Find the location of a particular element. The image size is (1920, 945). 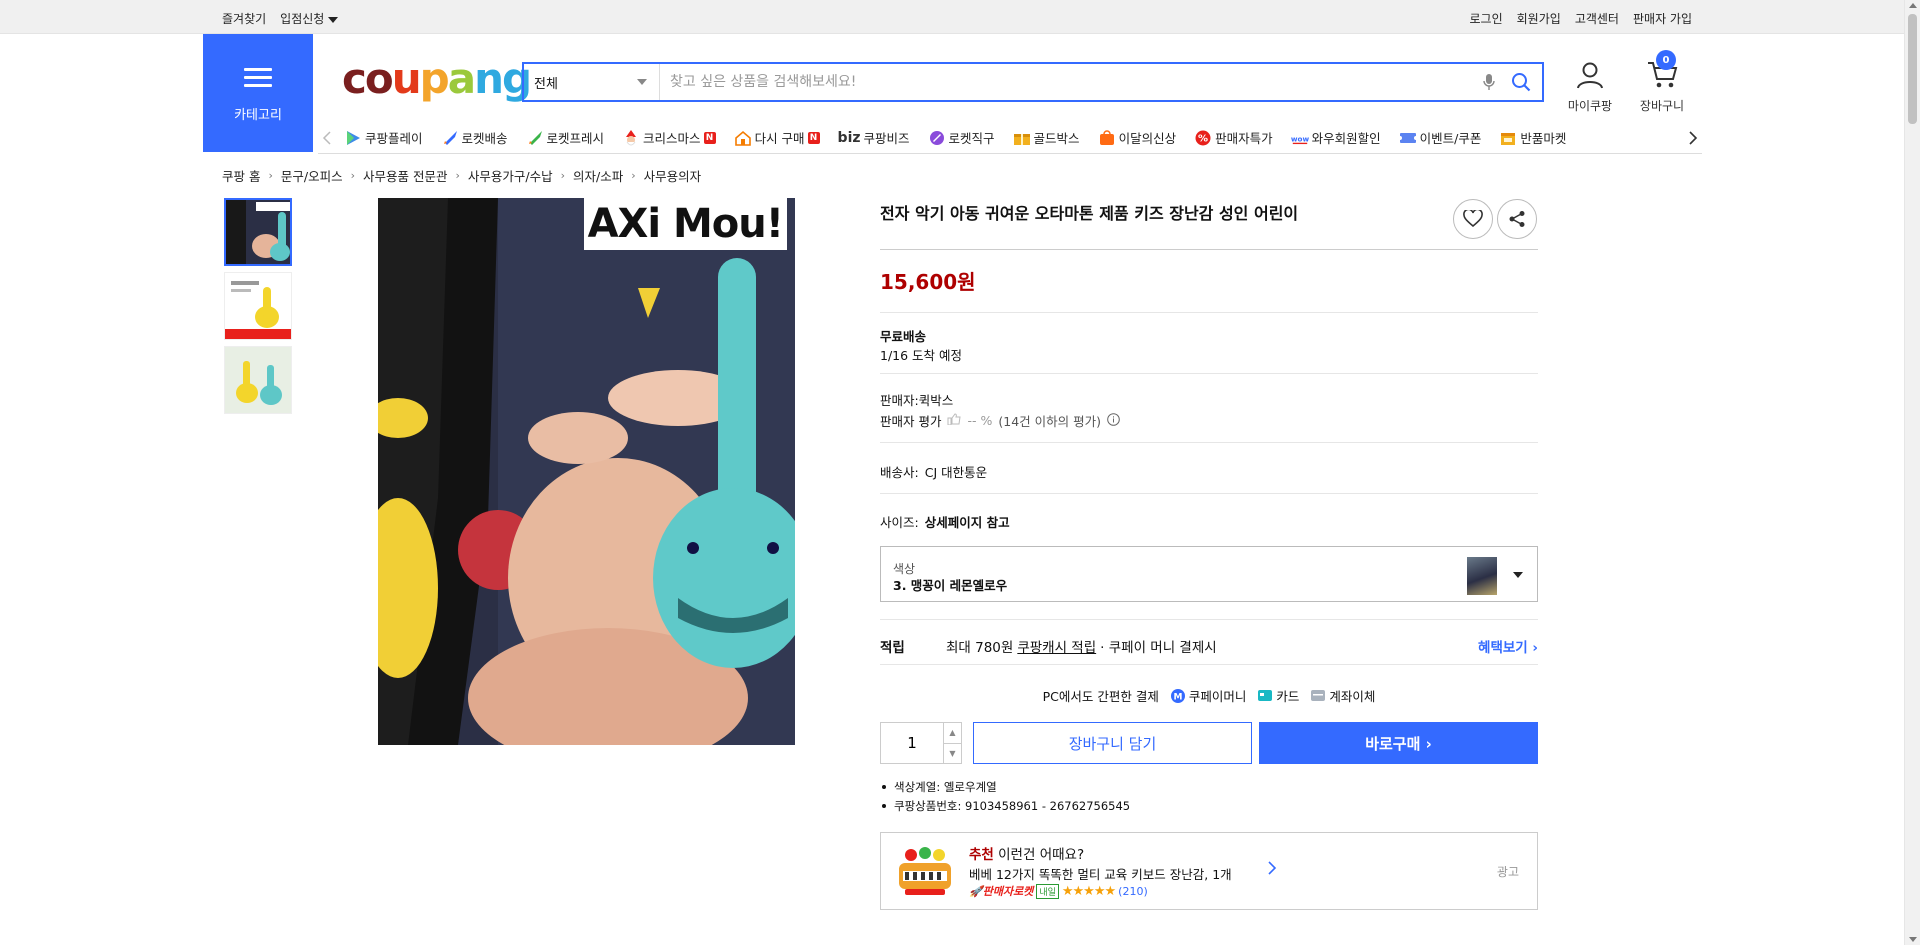

quantity-decrease-icon: ▼ is located at coordinates (952, 754).